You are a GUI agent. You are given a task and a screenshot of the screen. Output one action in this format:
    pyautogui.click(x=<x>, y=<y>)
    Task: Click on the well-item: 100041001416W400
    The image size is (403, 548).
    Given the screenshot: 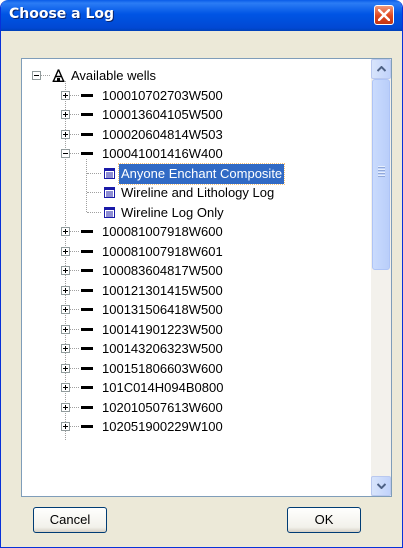 What is the action you would take?
    pyautogui.click(x=196, y=154)
    